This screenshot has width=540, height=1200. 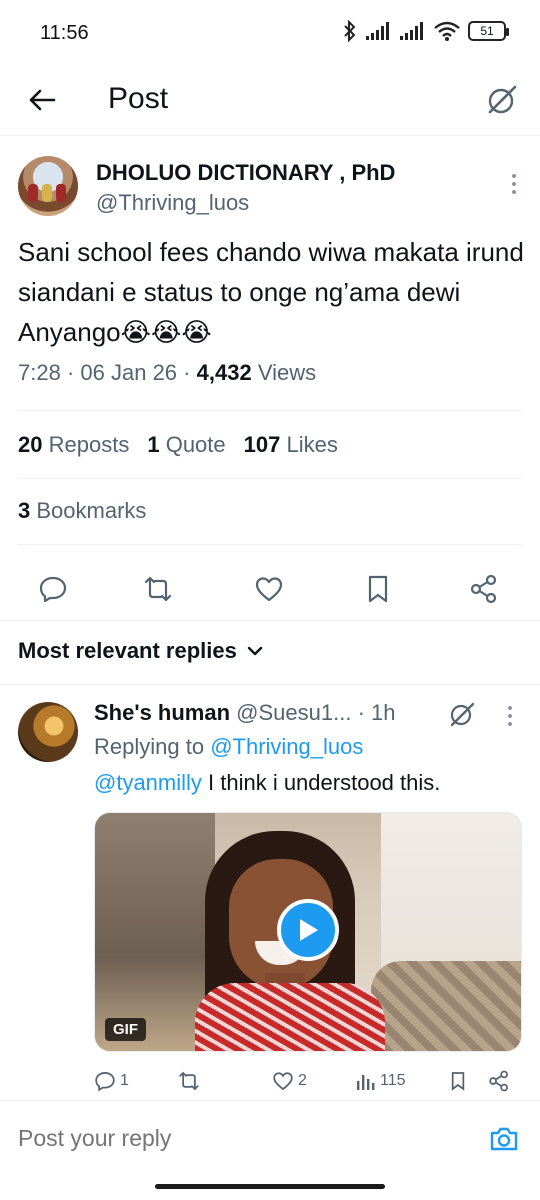 I want to click on post-actions, so click(x=270, y=590).